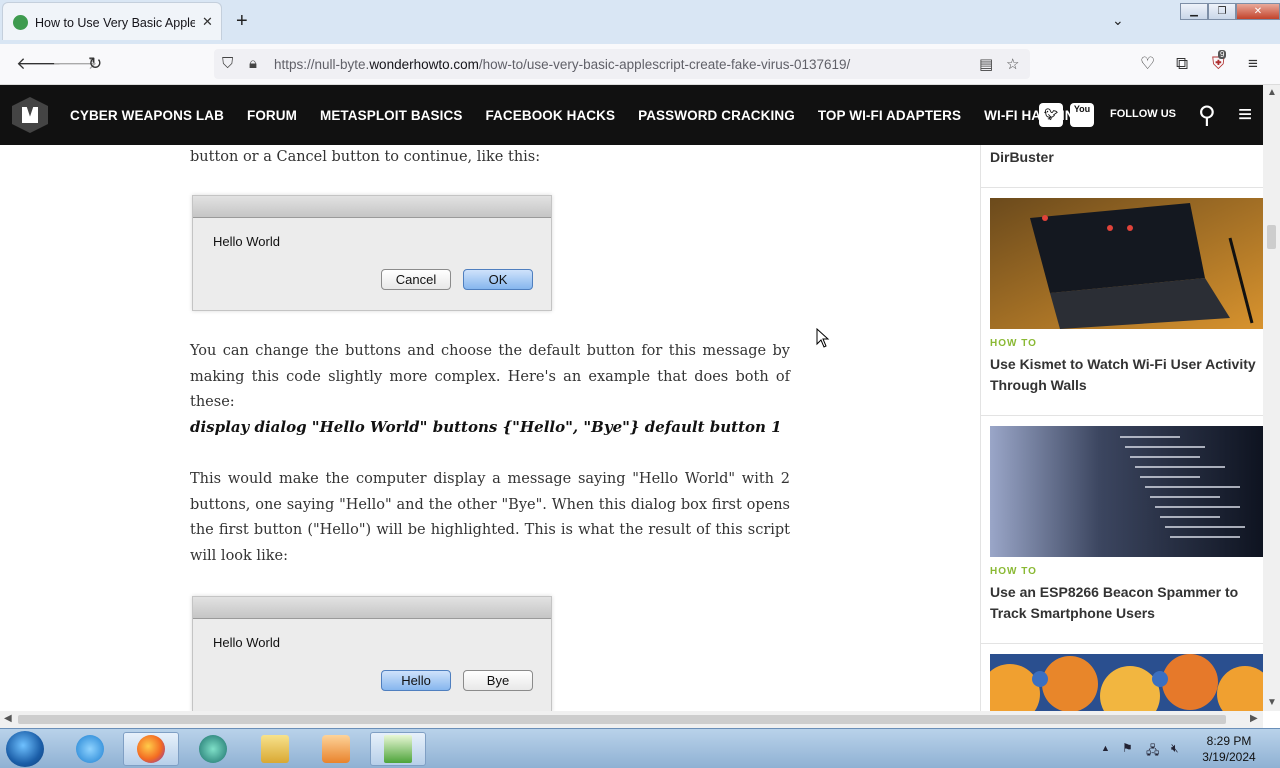  Describe the element at coordinates (1229, 757) in the screenshot. I see `clock-date: 3/19/2024` at that location.